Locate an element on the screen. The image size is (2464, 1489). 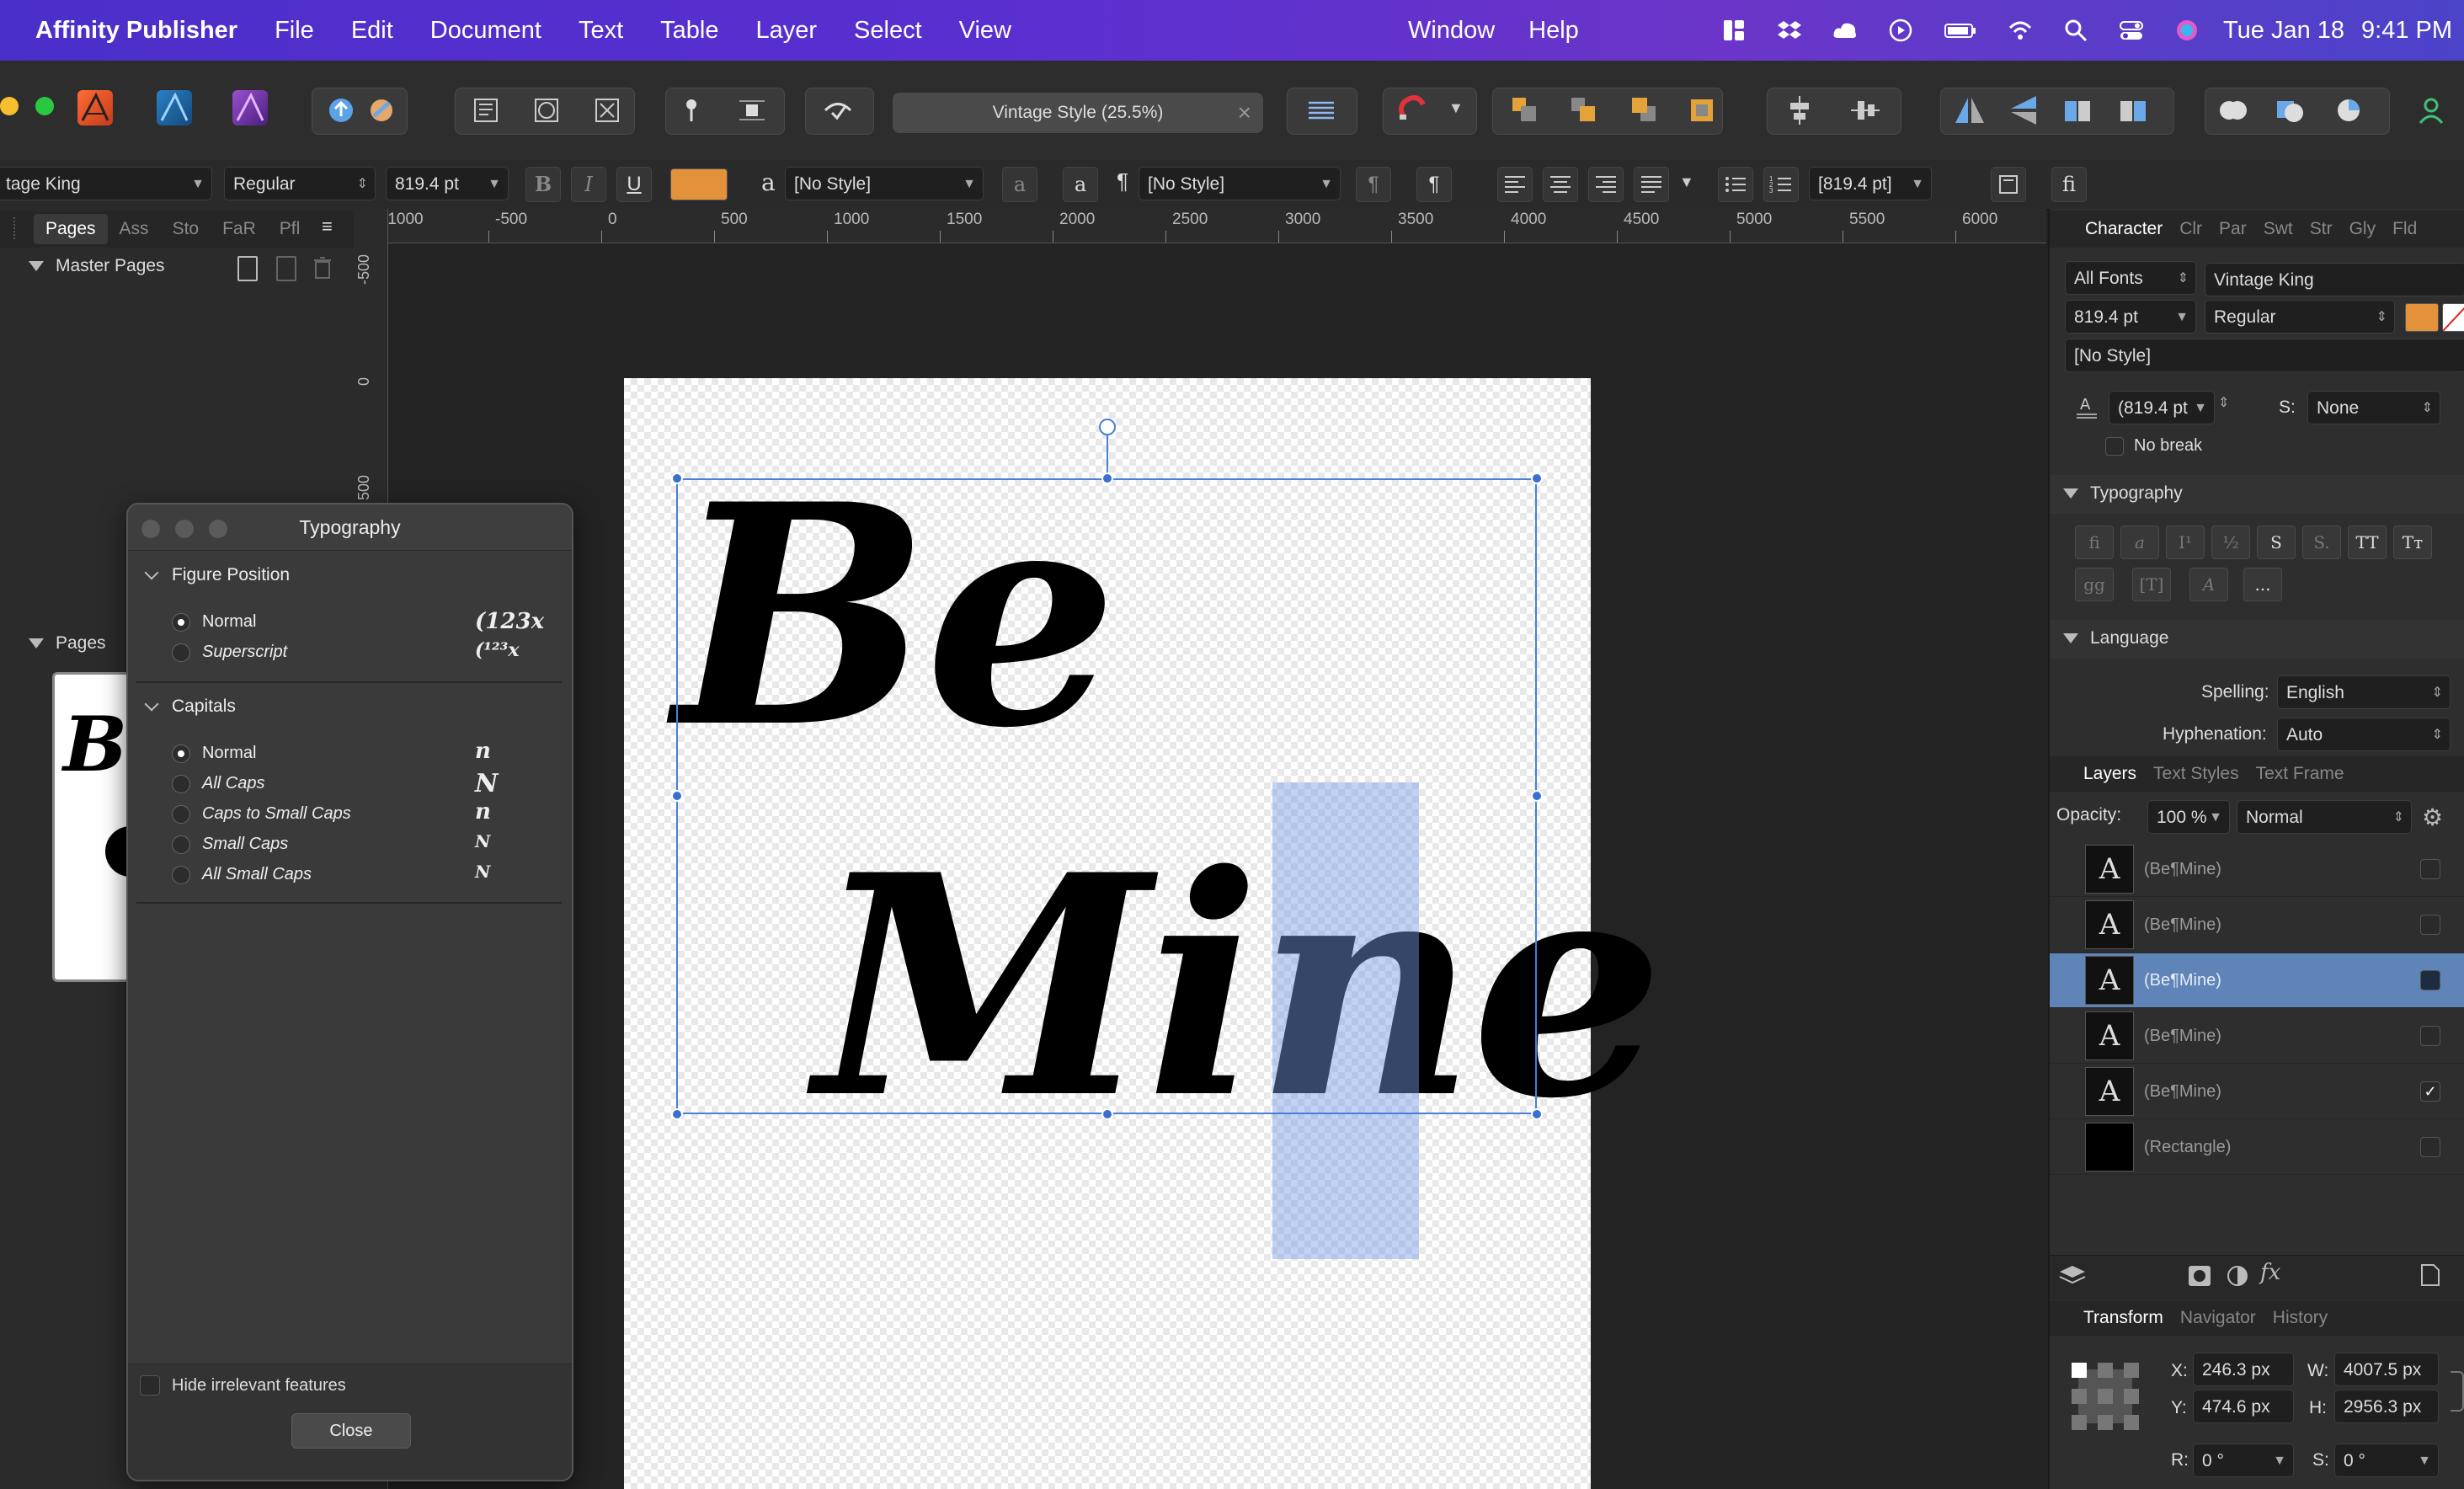
swash-button: A is located at coordinates (2208, 584).